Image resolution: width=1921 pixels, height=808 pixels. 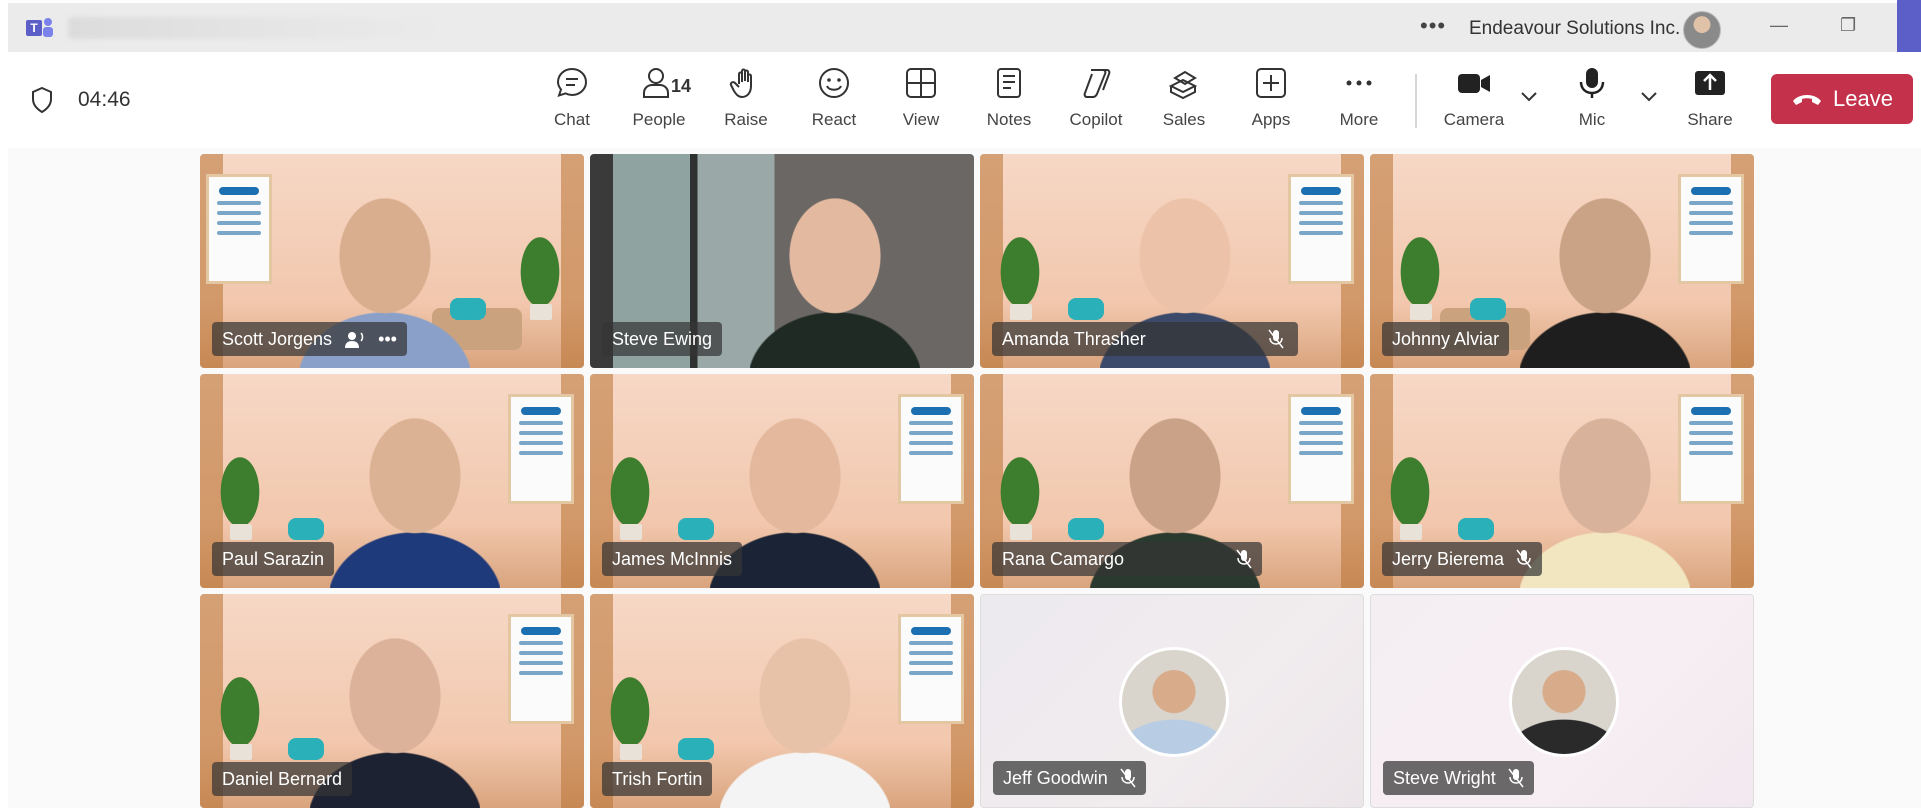 What do you see at coordinates (782, 261) in the screenshot?
I see `participant-tile: Steve Ewing` at bounding box center [782, 261].